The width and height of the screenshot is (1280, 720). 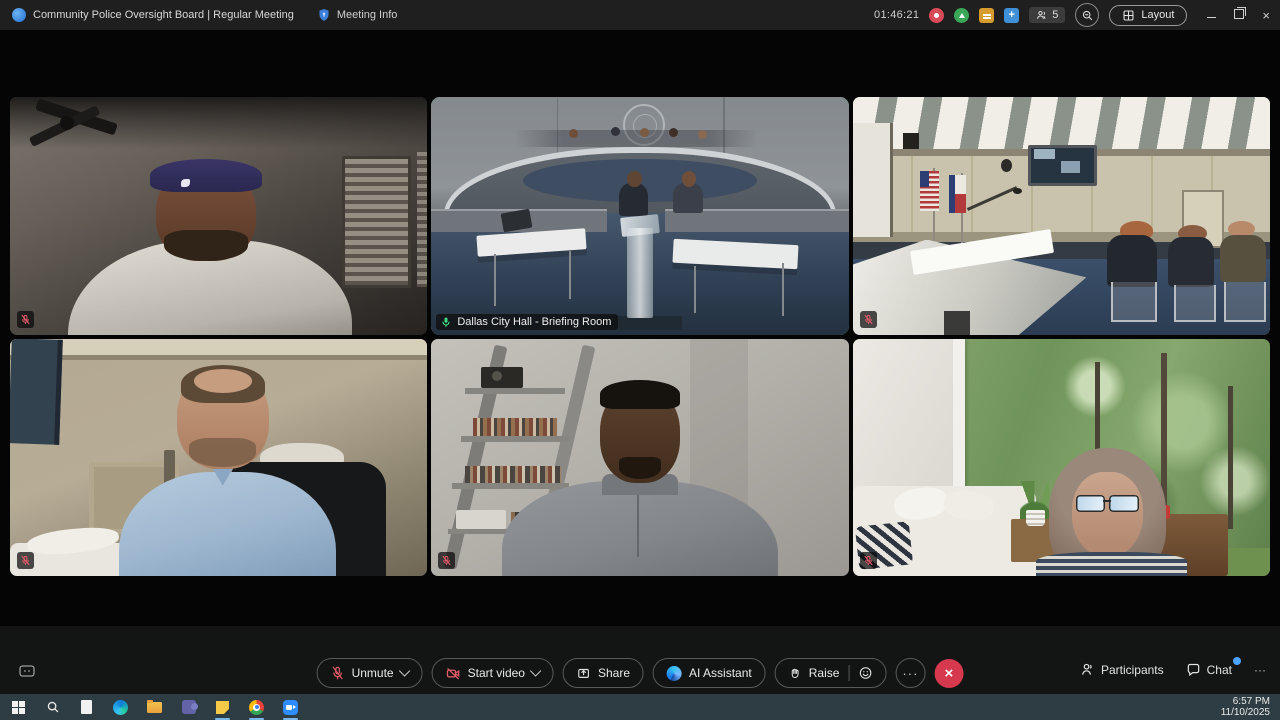 I want to click on chat-icon, so click(x=1193, y=670).